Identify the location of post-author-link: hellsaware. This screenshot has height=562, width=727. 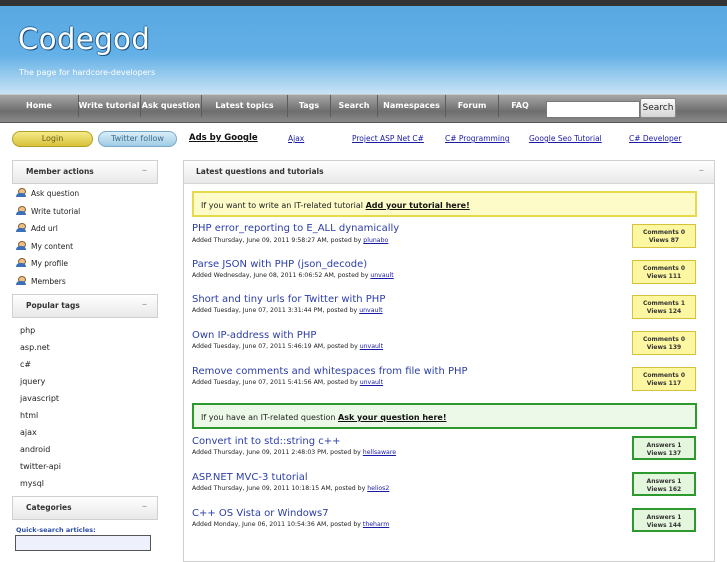
(379, 452).